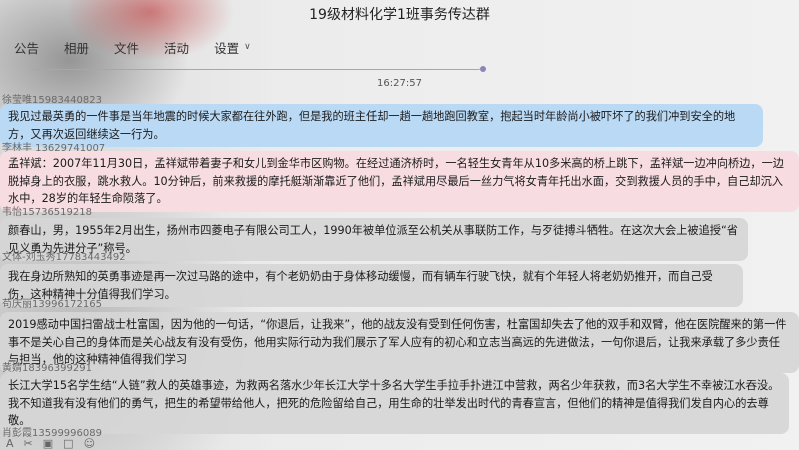 The height and width of the screenshot is (450, 799). Describe the element at coordinates (52, 302) in the screenshot. I see `message-sender: 苟庆丽13996172165` at that location.